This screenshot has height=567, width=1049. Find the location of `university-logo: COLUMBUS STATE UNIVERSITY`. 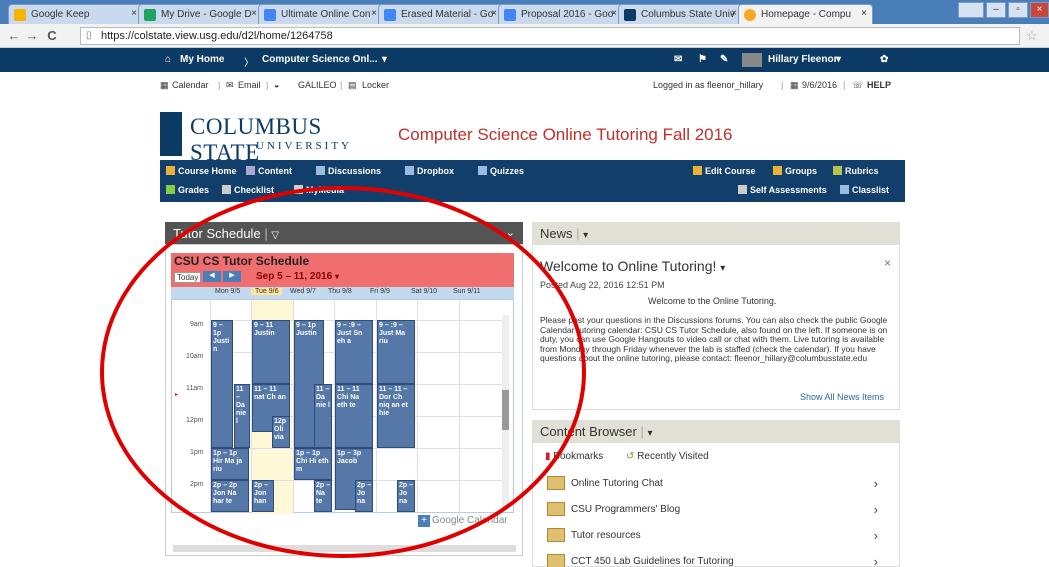

university-logo: COLUMBUS STATE UNIVERSITY is located at coordinates (270, 138).